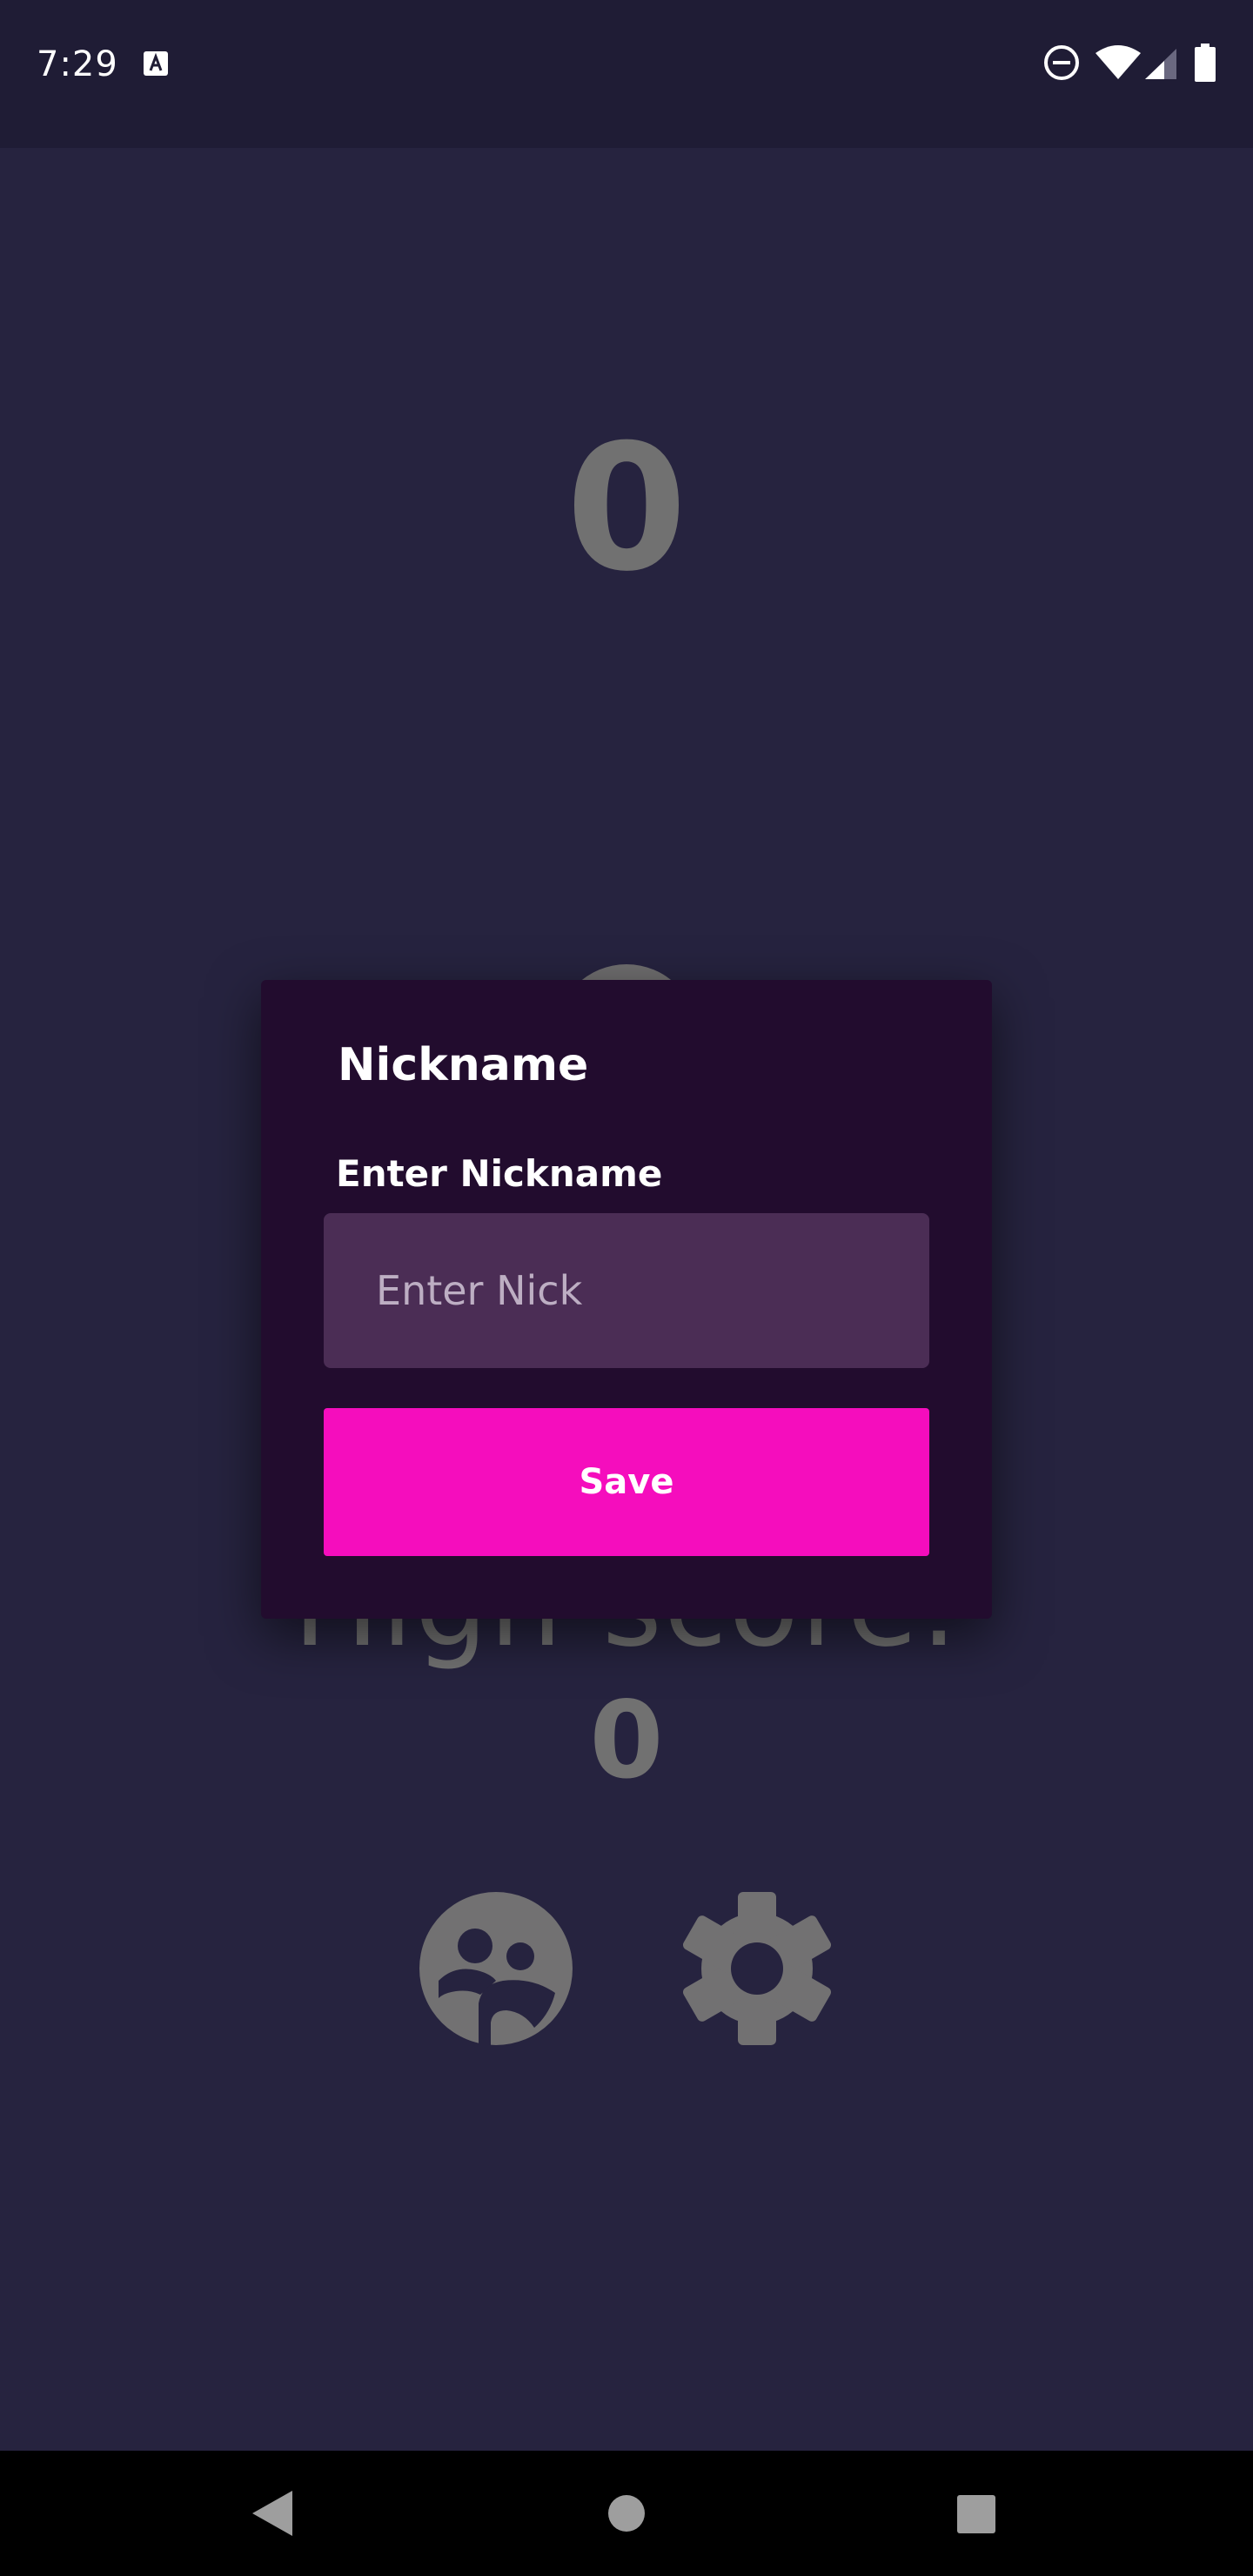 Image resolution: width=1253 pixels, height=2576 pixels. What do you see at coordinates (626, 1741) in the screenshot?
I see `high-score-value: 0` at bounding box center [626, 1741].